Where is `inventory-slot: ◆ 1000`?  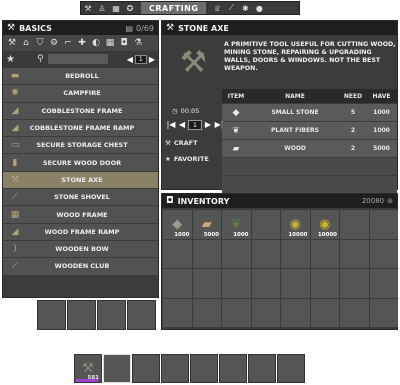
inventory-slot: ◆ 1000 is located at coordinates (177, 224).